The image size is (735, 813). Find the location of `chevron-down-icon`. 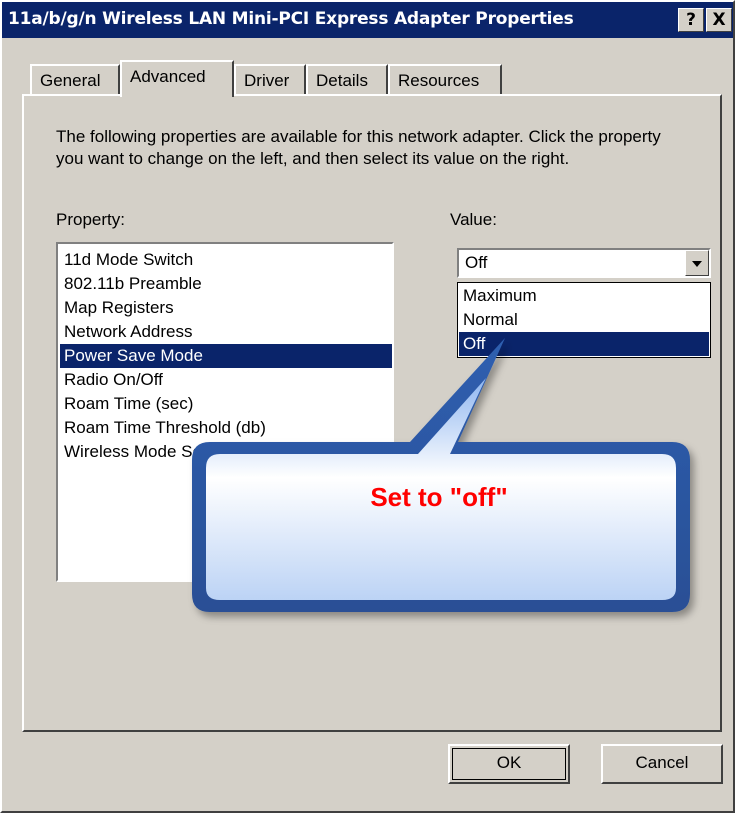

chevron-down-icon is located at coordinates (697, 264).